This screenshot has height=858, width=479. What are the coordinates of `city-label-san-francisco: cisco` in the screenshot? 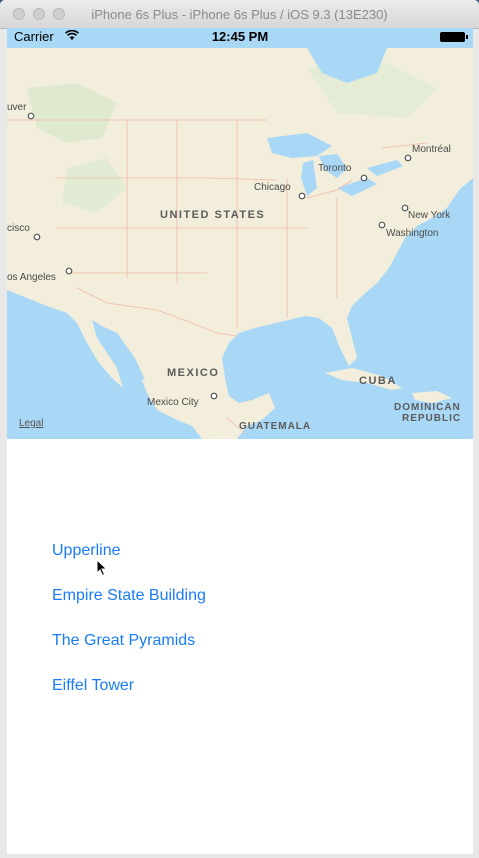 It's located at (18, 228).